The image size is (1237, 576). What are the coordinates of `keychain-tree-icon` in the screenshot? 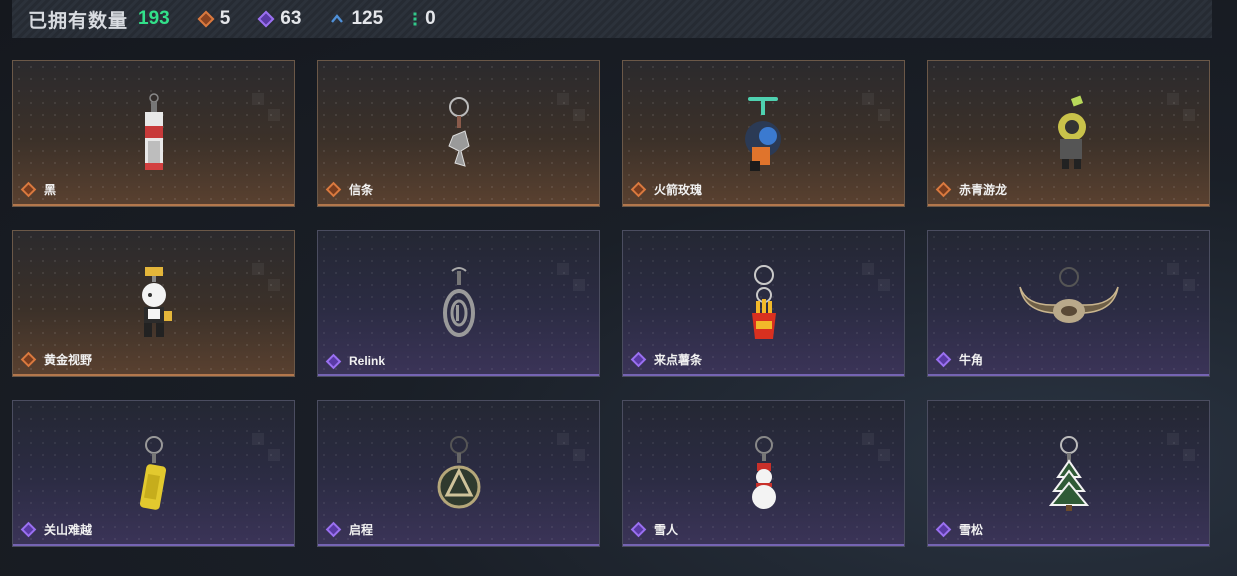 It's located at (1068, 473).